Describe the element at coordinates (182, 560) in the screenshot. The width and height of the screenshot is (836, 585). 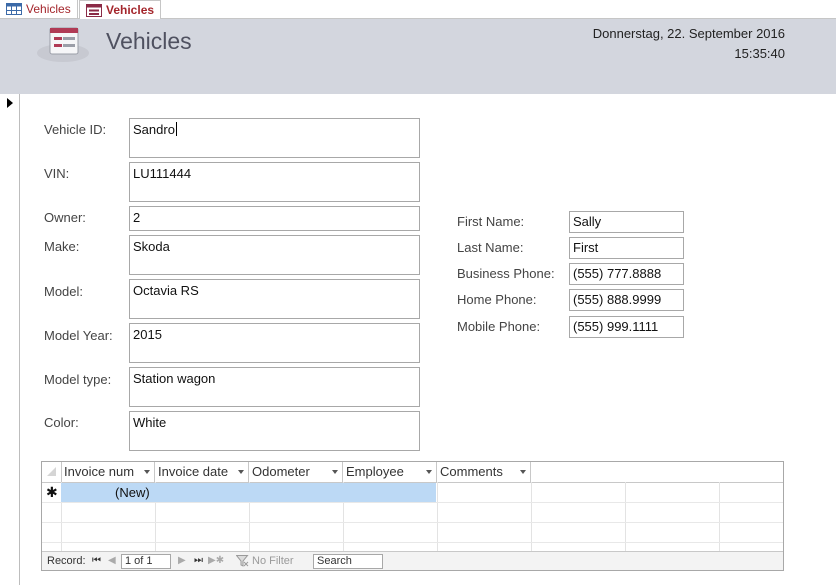
I see `next-record-icon: ▶` at that location.